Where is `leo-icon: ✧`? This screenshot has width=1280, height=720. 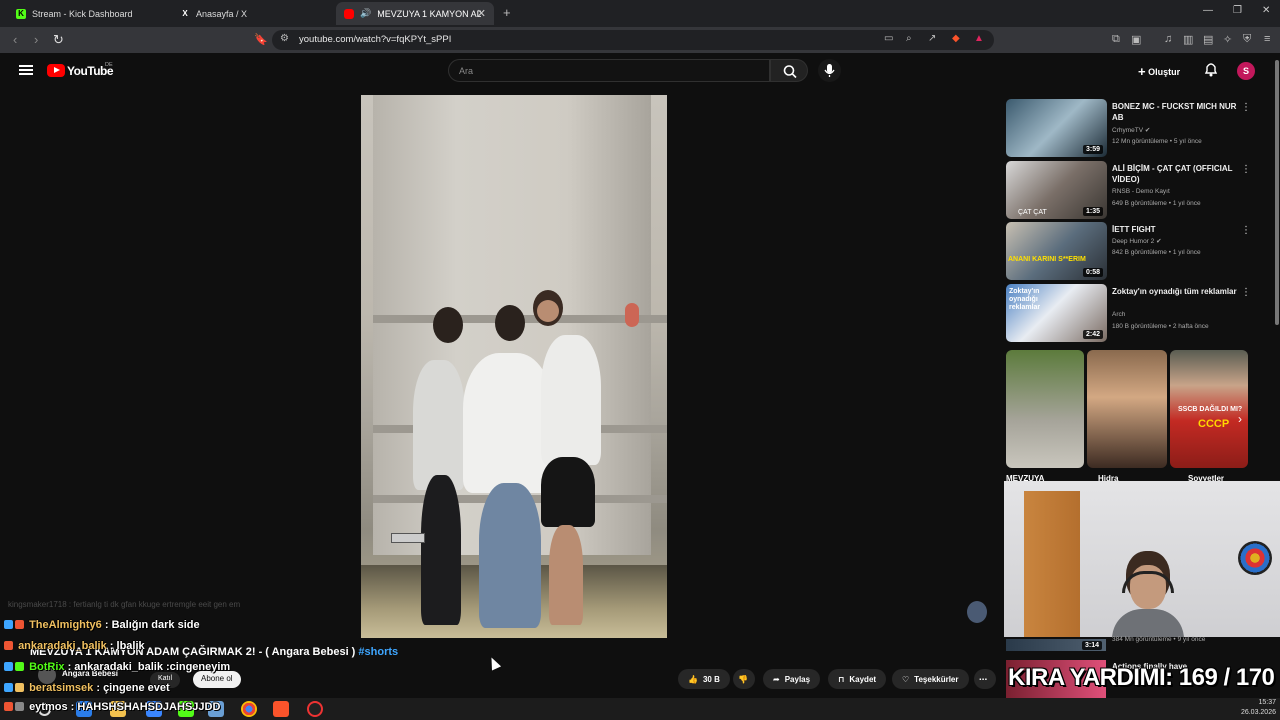 leo-icon: ✧ is located at coordinates (1227, 39).